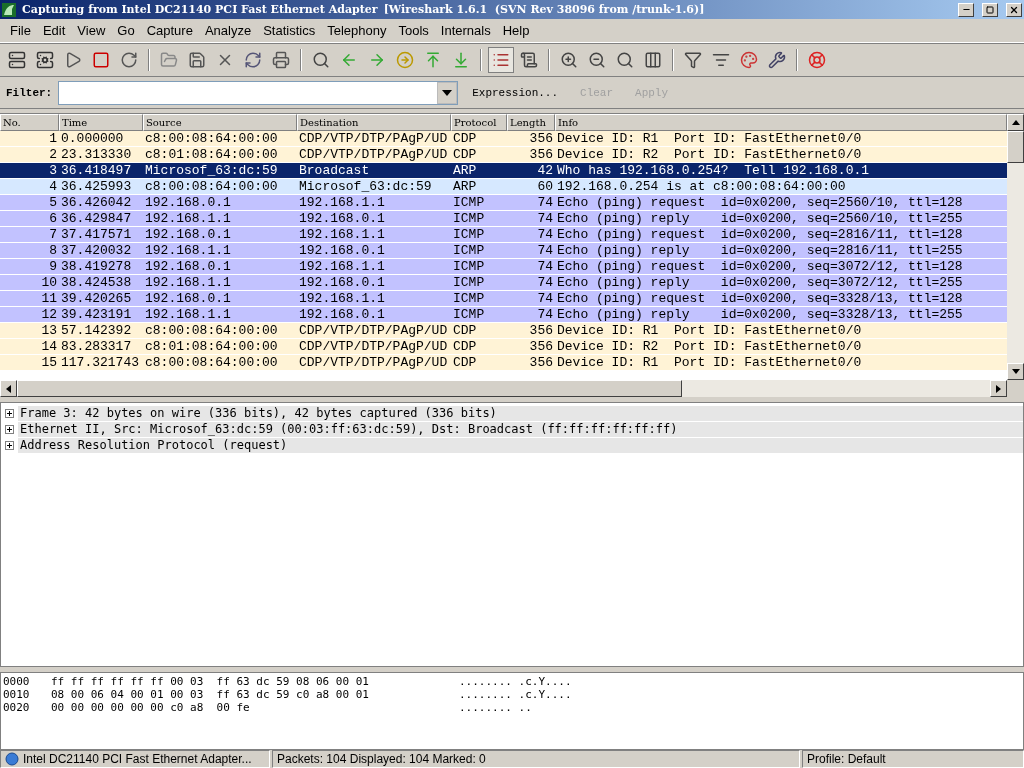  I want to click on table-cell-text: ICMP, so click(469, 250).